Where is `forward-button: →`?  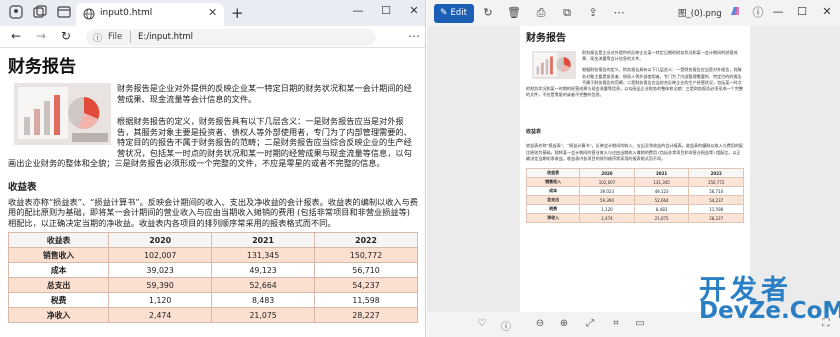 forward-button: → is located at coordinates (41, 36).